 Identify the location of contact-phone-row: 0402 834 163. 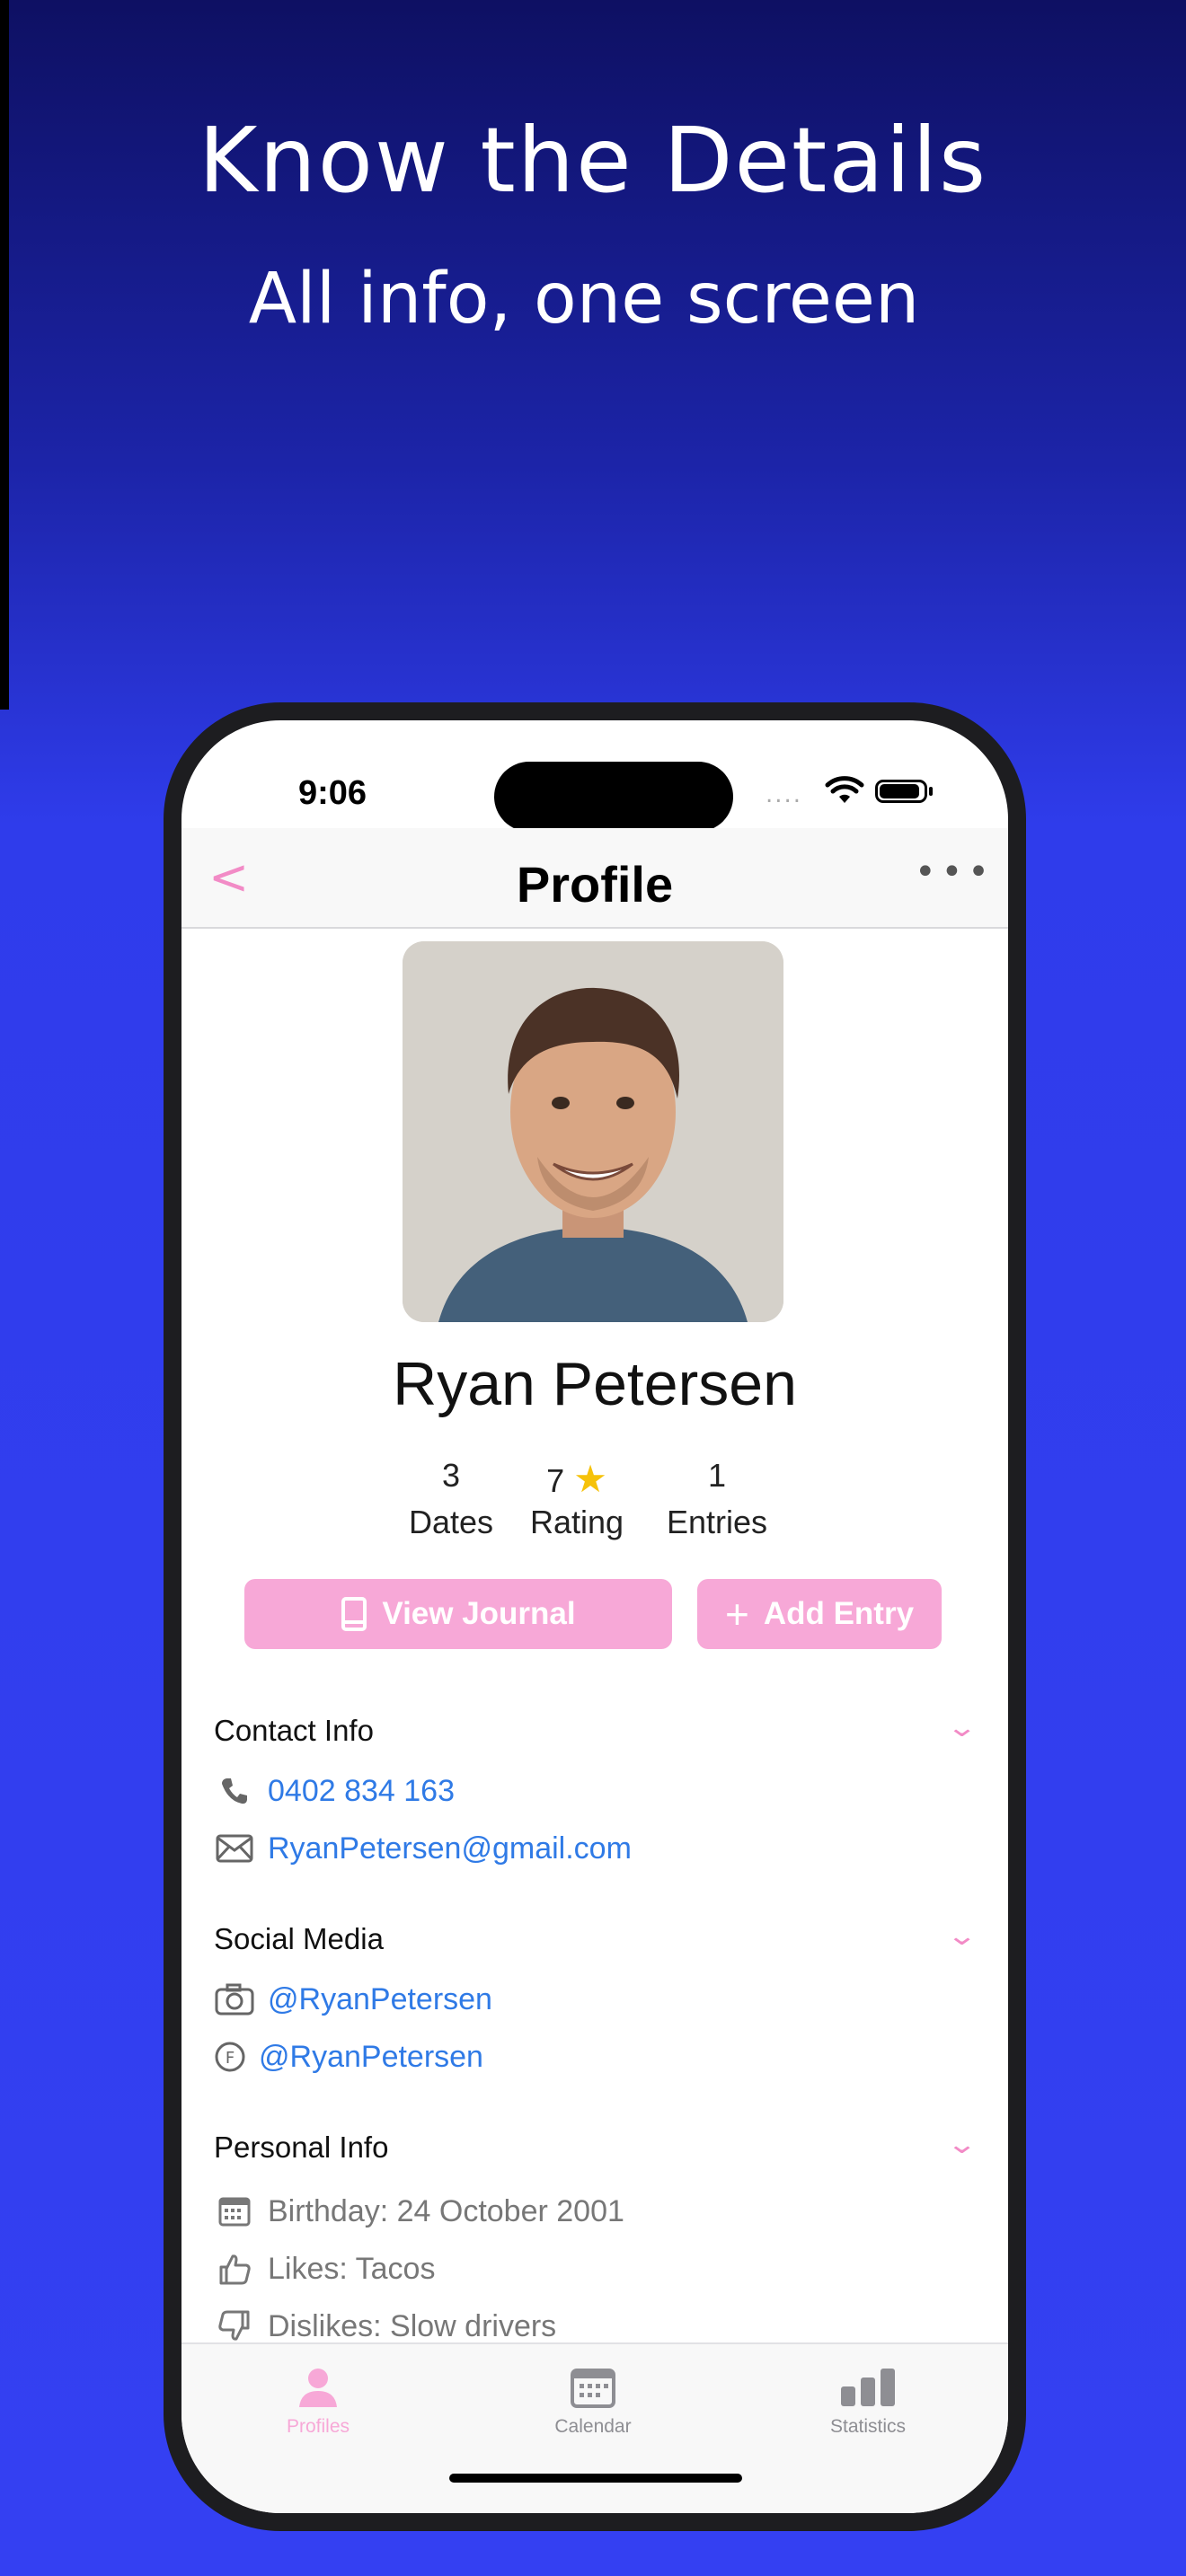
(334, 1791).